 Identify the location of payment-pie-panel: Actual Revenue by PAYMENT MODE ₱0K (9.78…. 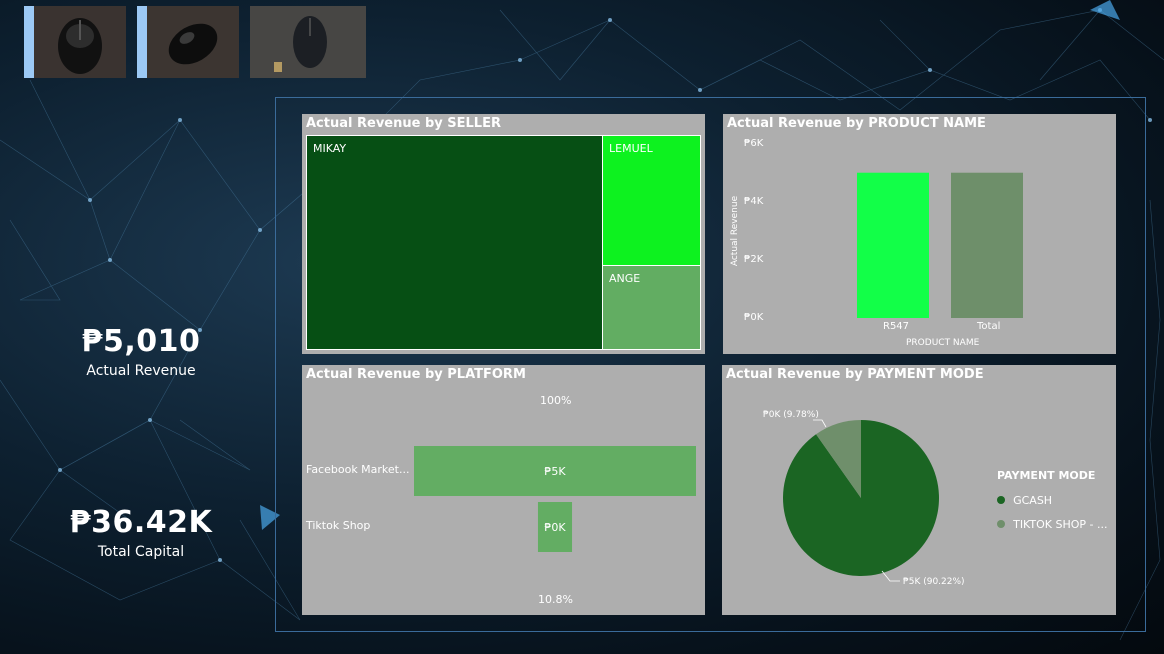
(919, 490).